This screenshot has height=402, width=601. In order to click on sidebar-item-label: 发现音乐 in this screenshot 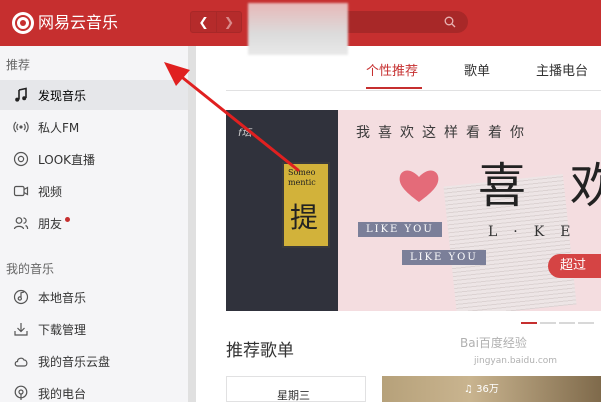, I will do `click(62, 95)`.